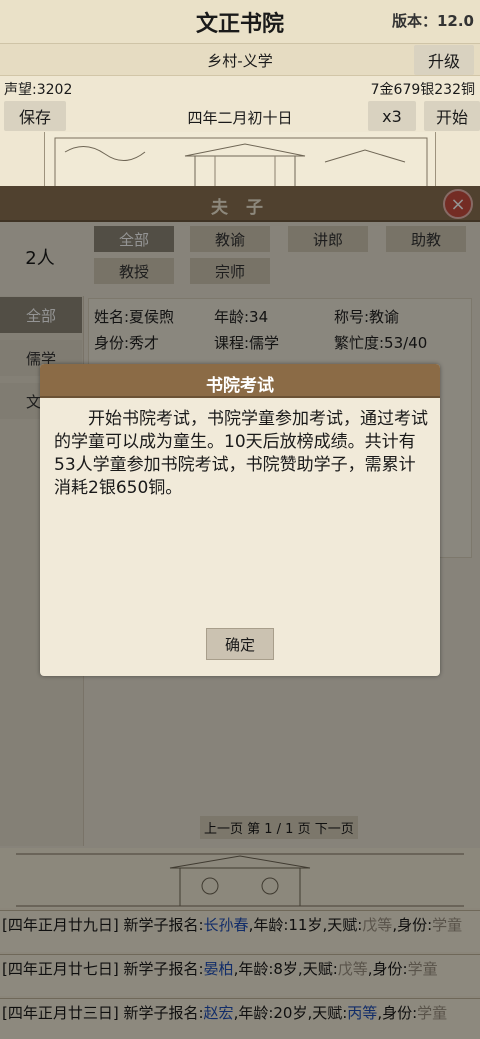 The image size is (480, 1039). Describe the element at coordinates (240, 386) in the screenshot. I see `dialog-title: 书院考试` at that location.